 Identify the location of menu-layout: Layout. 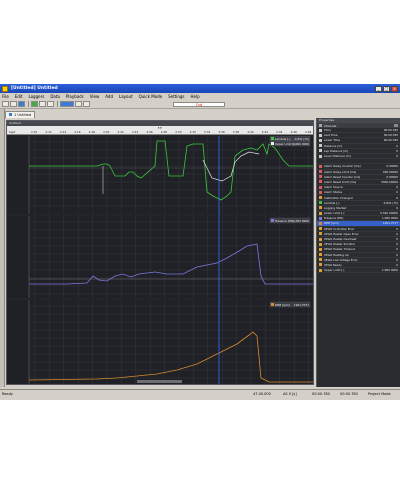
(126, 96).